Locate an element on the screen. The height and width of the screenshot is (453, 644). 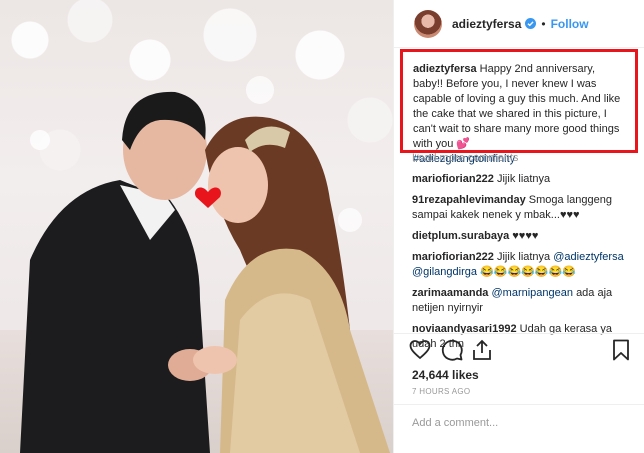
comment-username: dietplum.surabaya is located at coordinates (460, 236).